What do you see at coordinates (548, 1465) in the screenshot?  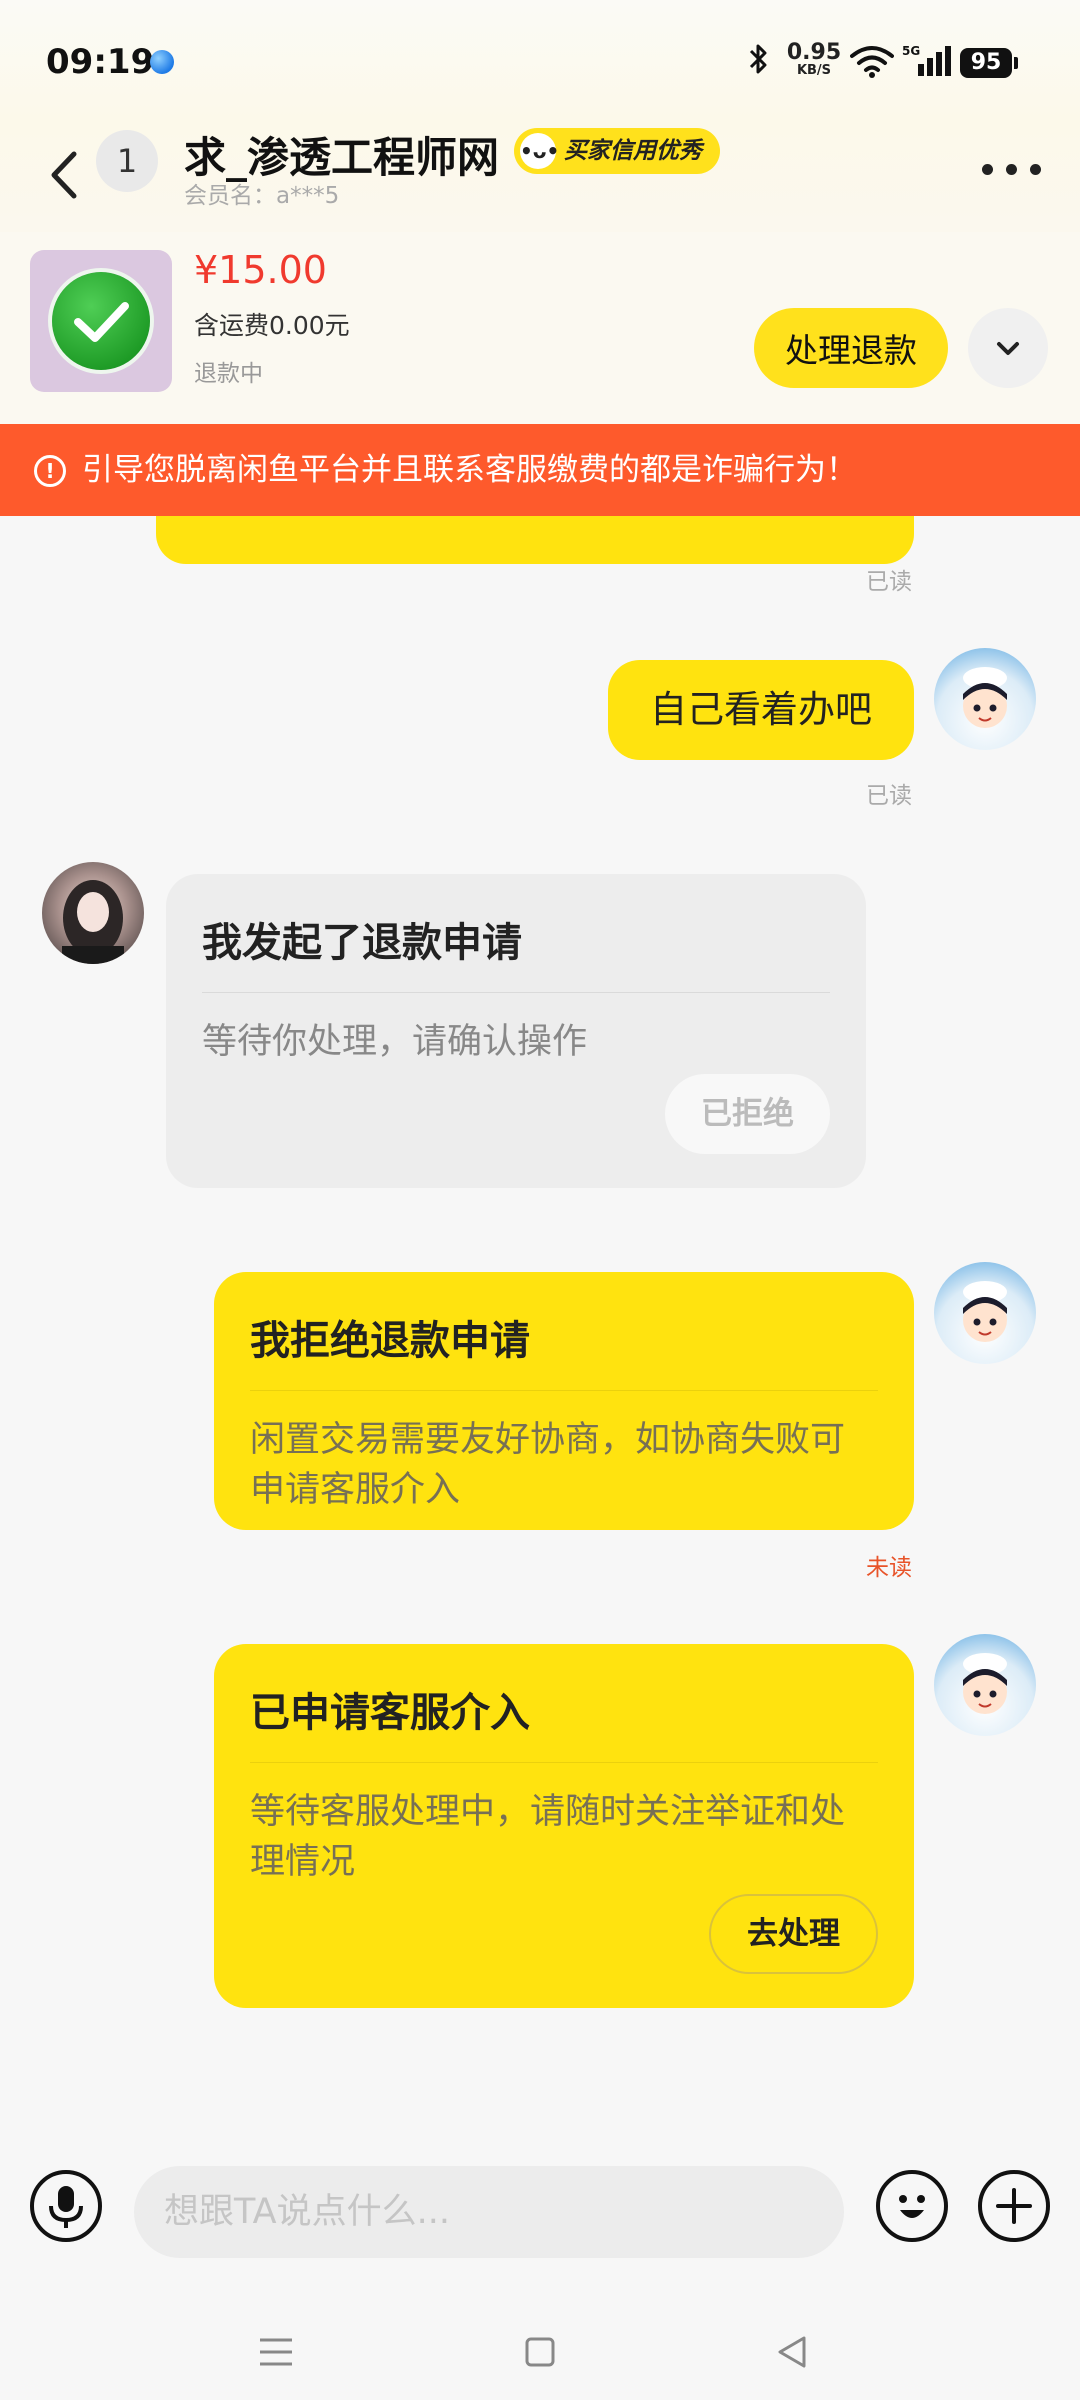 I see `card-description: 闲置交易需要友好协商，如协商失败可申请客服介入` at bounding box center [548, 1465].